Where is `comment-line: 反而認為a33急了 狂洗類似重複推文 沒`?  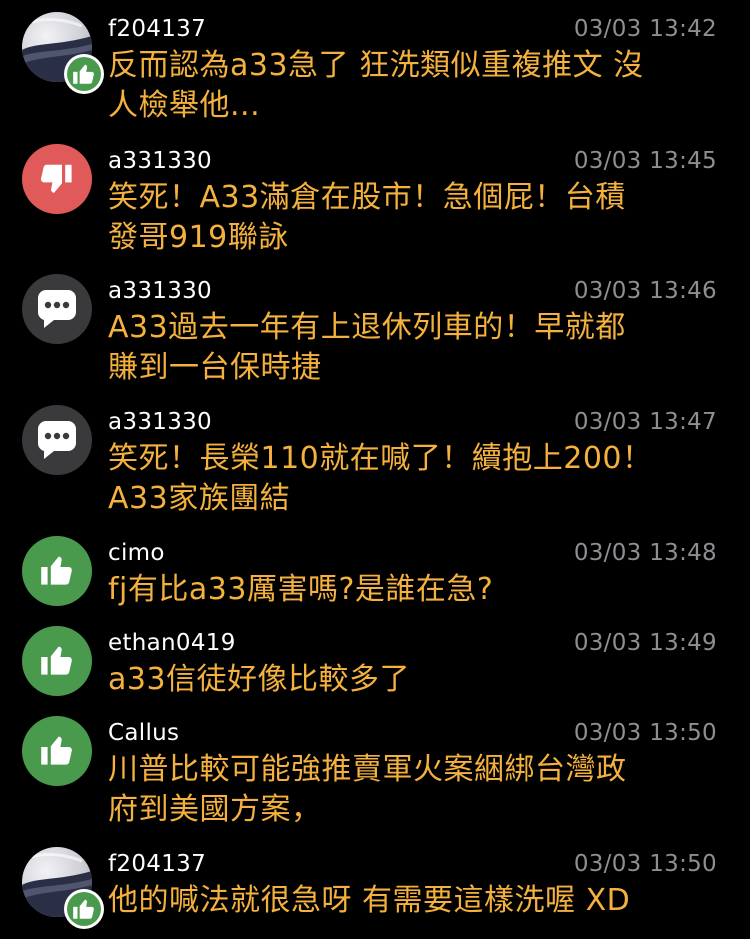
comment-line: 反而認為a33急了 狂洗類似重複推文 沒 is located at coordinates (376, 65).